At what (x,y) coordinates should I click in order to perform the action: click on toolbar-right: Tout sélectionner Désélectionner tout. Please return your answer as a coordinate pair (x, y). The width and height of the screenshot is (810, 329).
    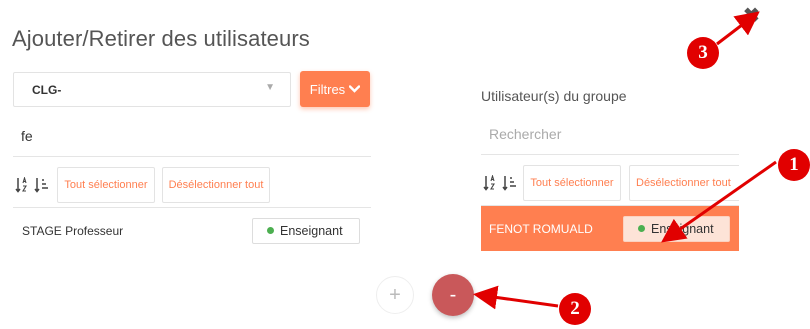
    Looking at the image, I should click on (610, 183).